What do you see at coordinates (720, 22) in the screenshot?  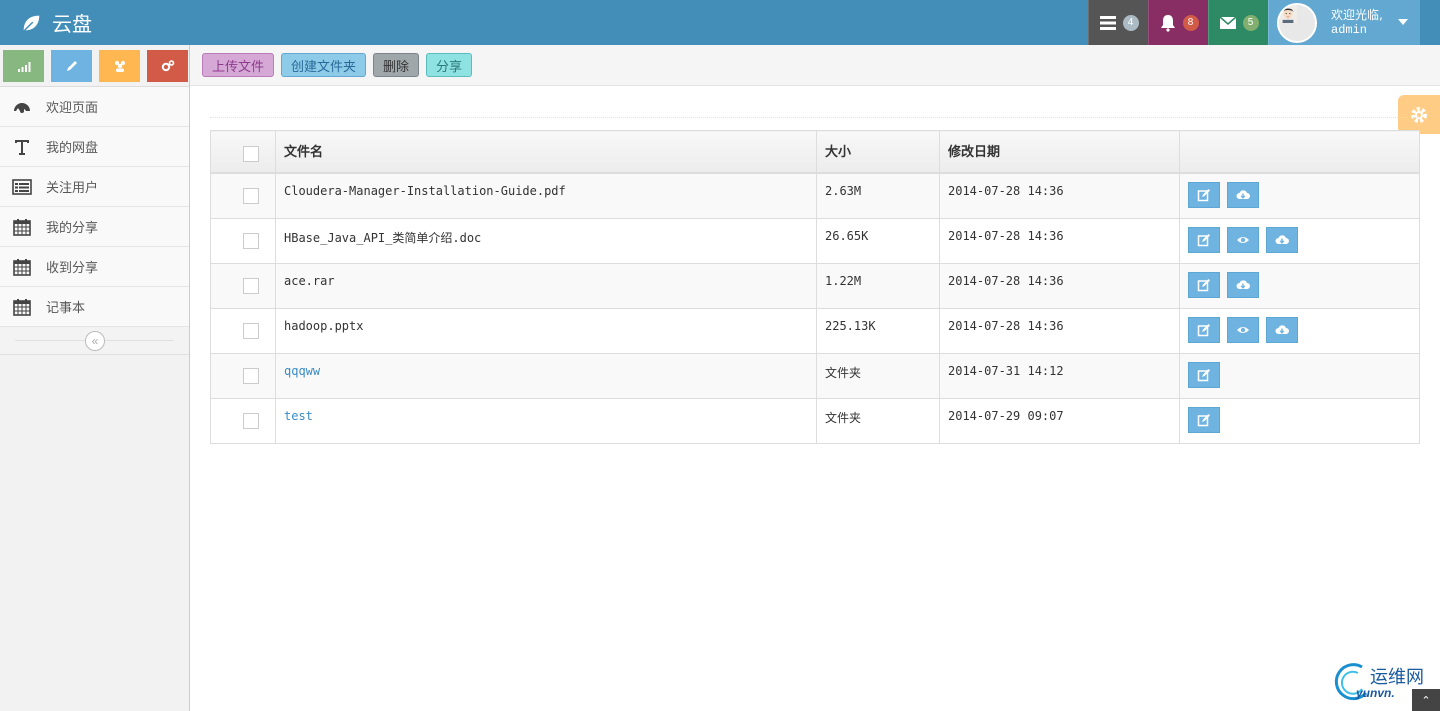 I see `top-navbar: 云盘 4 8 5 欢迎光临, admin` at bounding box center [720, 22].